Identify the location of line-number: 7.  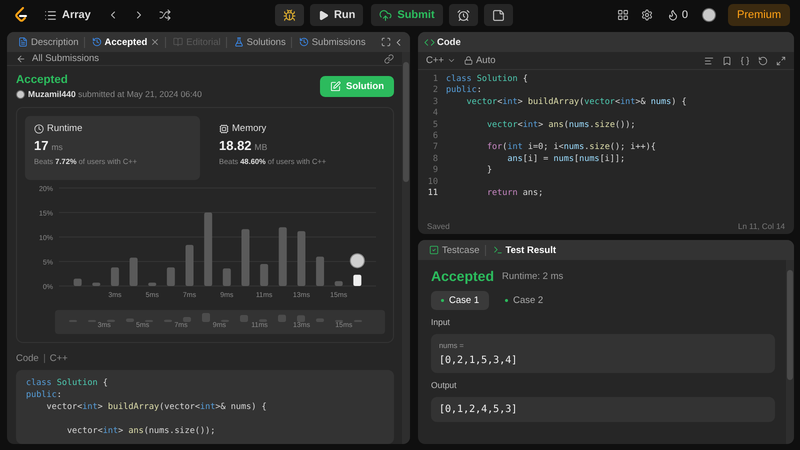
(435, 148).